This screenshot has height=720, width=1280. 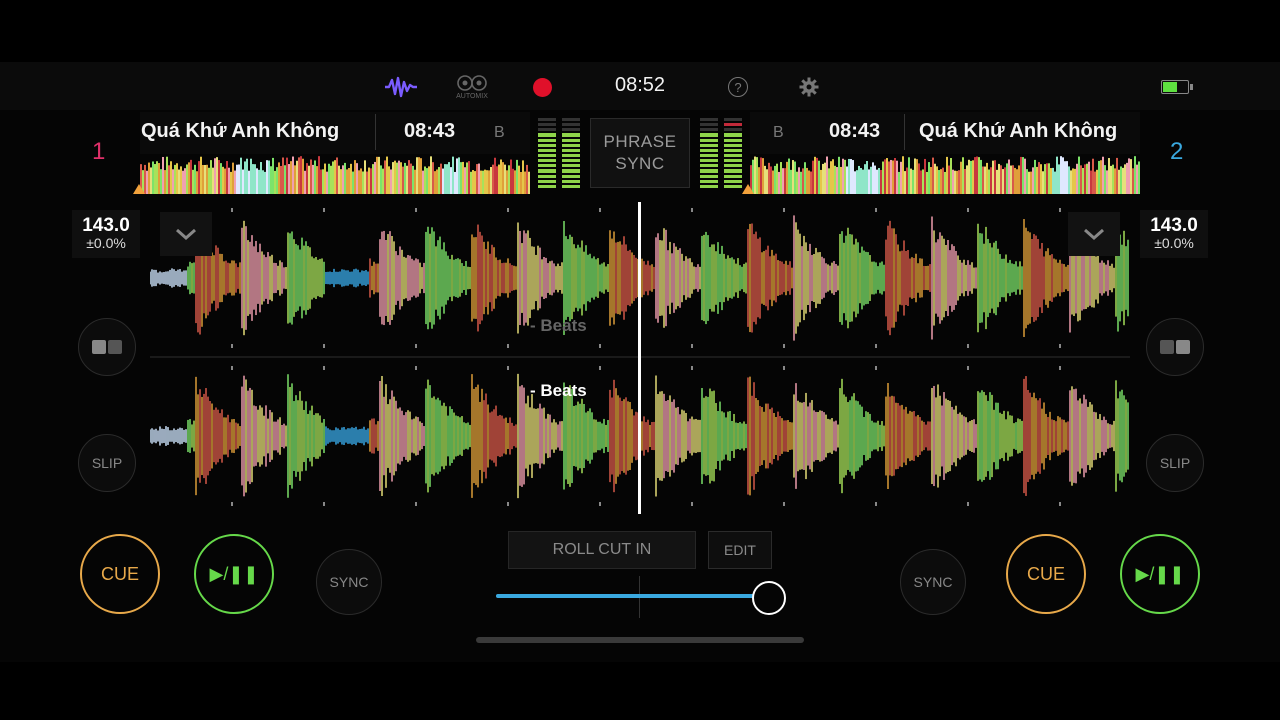 I want to click on deck1-sync-button: SYNC, so click(x=349, y=582).